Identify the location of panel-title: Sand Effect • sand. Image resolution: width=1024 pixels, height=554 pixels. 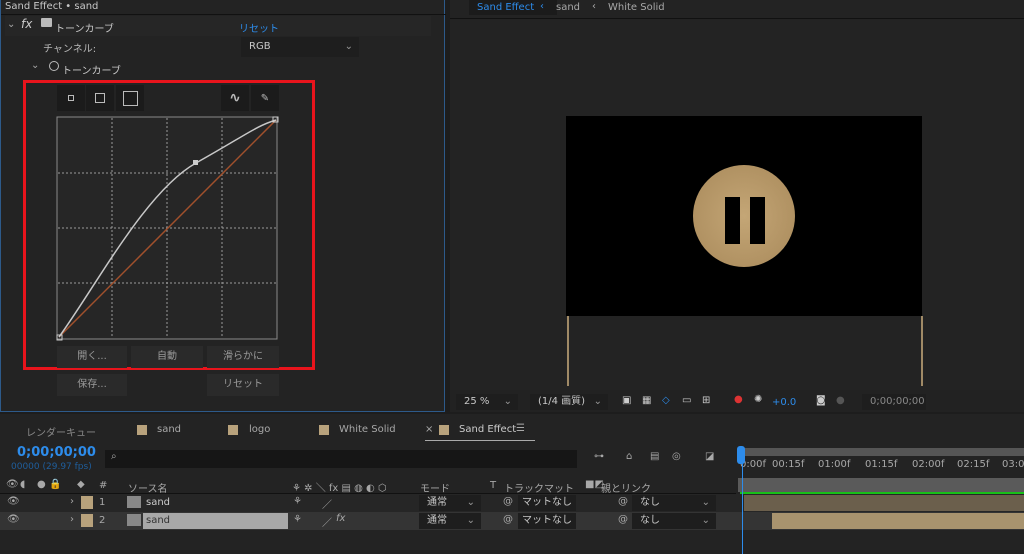
(52, 6).